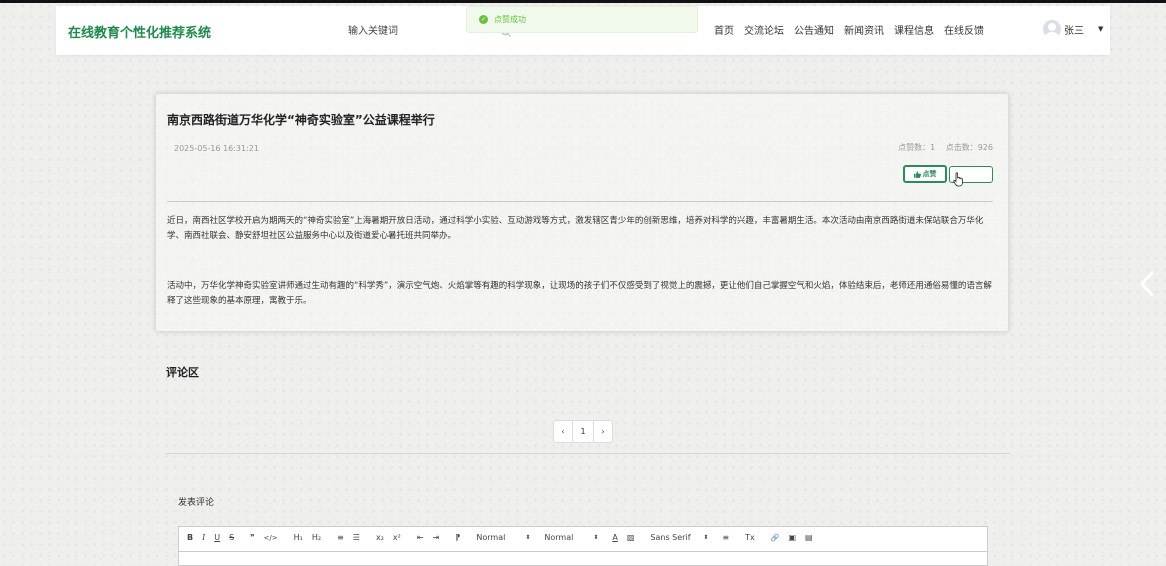 This screenshot has height=566, width=1166. What do you see at coordinates (764, 29) in the screenshot?
I see `nav-forum: 交流论坛` at bounding box center [764, 29].